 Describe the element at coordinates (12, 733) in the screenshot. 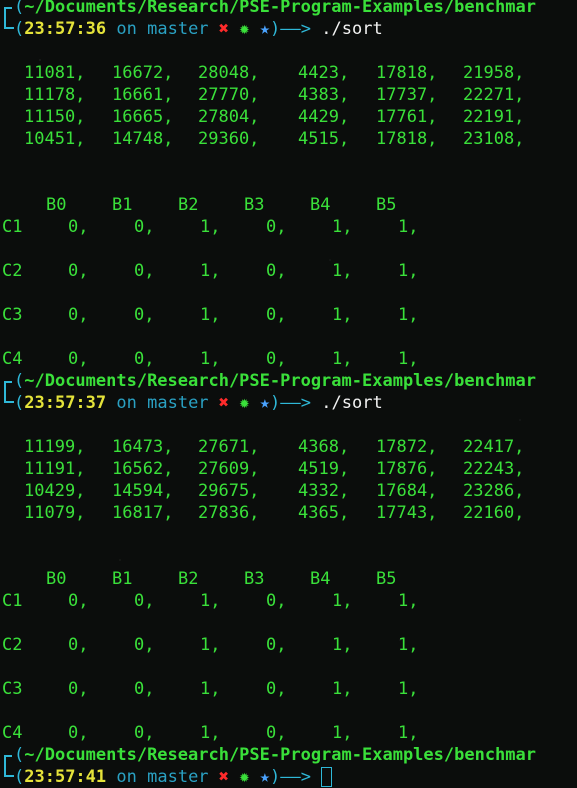

I see `matrix-row-label: C4` at that location.